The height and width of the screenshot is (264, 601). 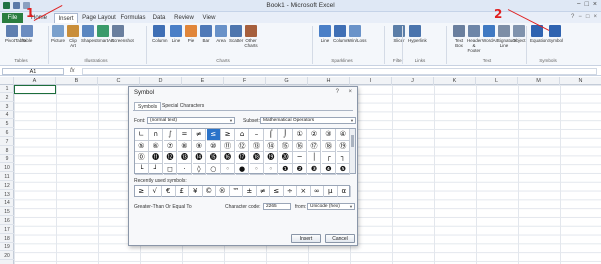 I want to click on symbol-cell: └, so click(x=142, y=169).